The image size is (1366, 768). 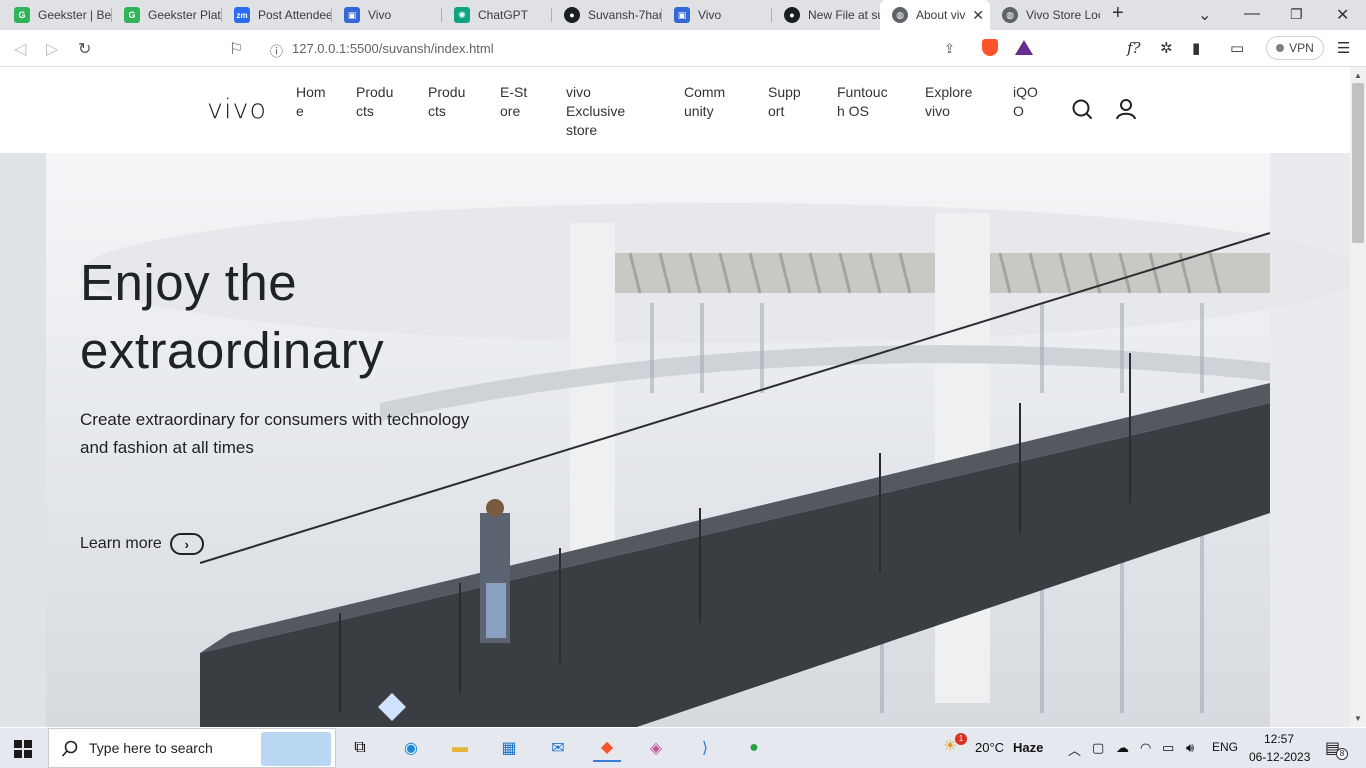 What do you see at coordinates (497, 15) in the screenshot?
I see `browser-tab: ✺ ChatGPT` at bounding box center [497, 15].